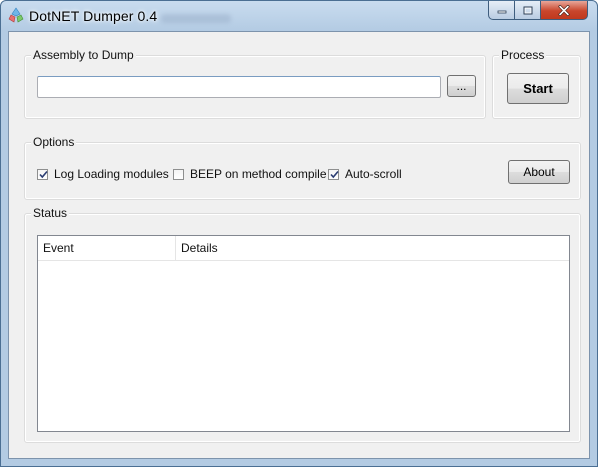 This screenshot has height=467, width=598. I want to click on start-button: Start, so click(538, 88).